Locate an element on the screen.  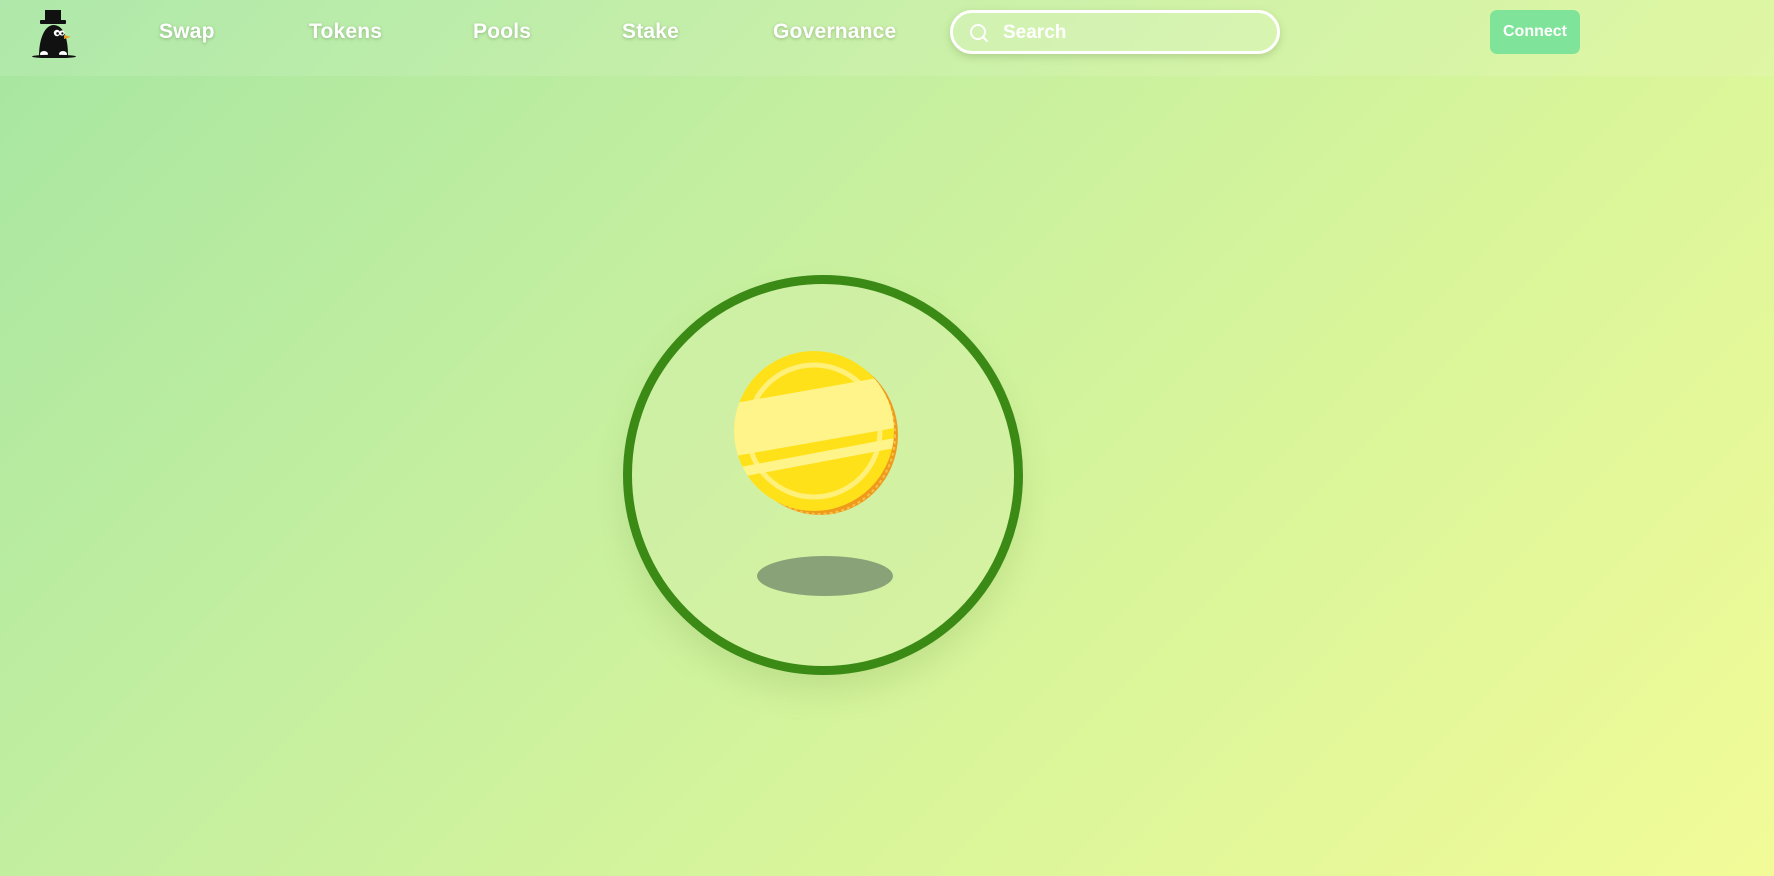
spinning-coin-icon is located at coordinates (816, 433).